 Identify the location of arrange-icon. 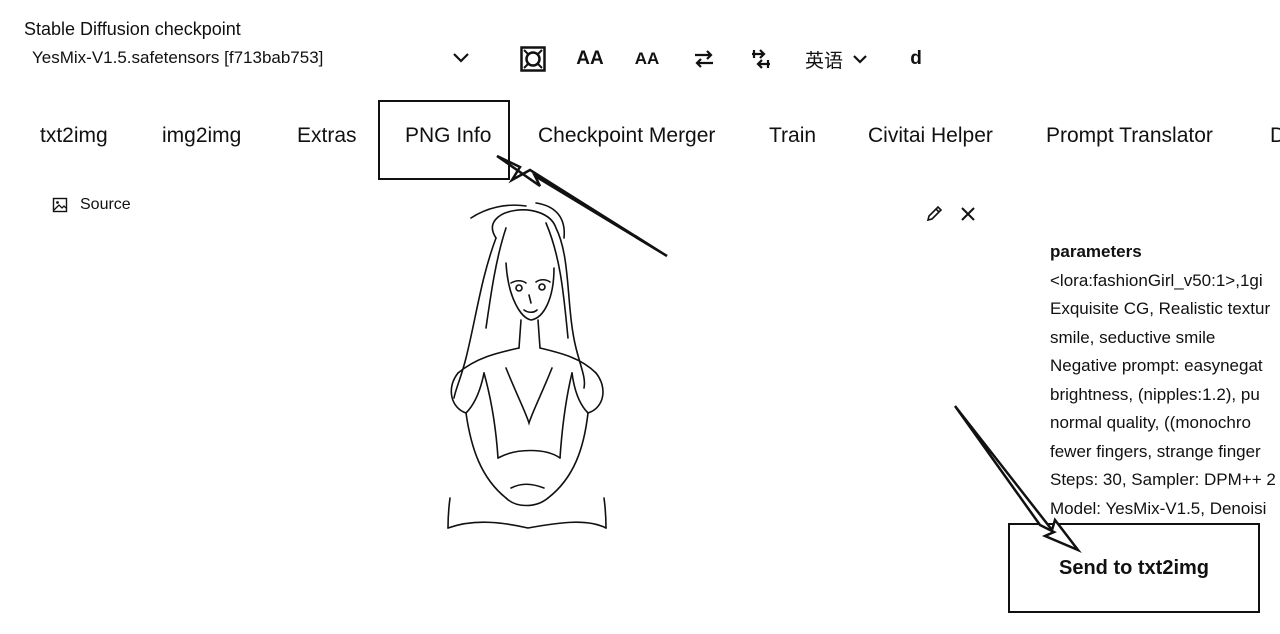
(761, 59).